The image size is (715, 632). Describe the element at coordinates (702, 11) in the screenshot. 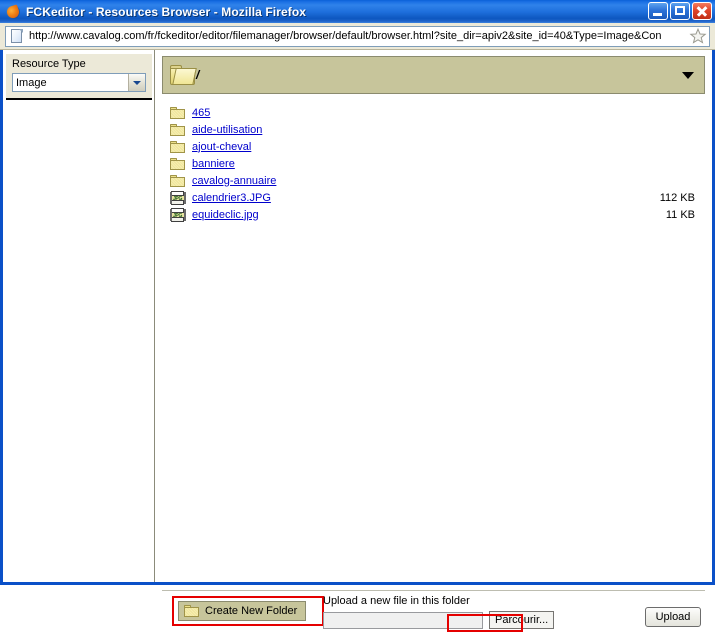

I see `close-button` at that location.